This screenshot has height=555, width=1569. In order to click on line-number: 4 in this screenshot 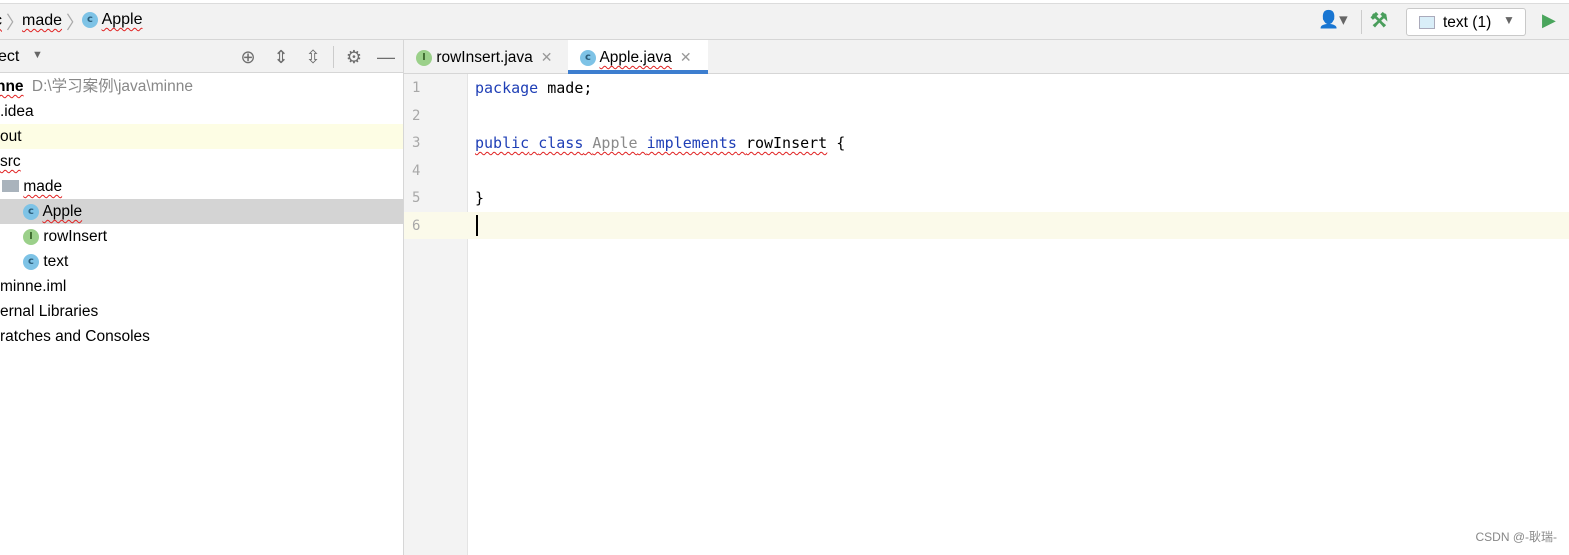, I will do `click(416, 171)`.